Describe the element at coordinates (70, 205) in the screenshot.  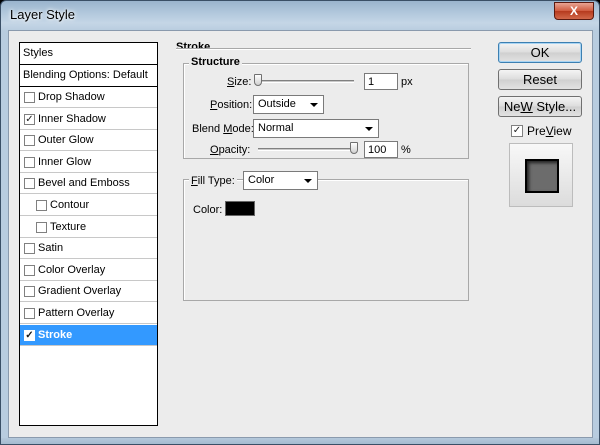
I see `style-item-label: Contour` at that location.